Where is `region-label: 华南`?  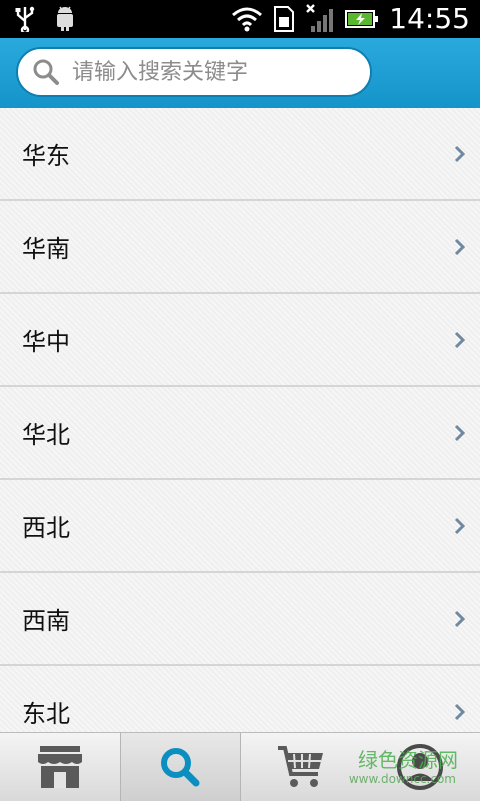
region-label: 华南 is located at coordinates (46, 246).